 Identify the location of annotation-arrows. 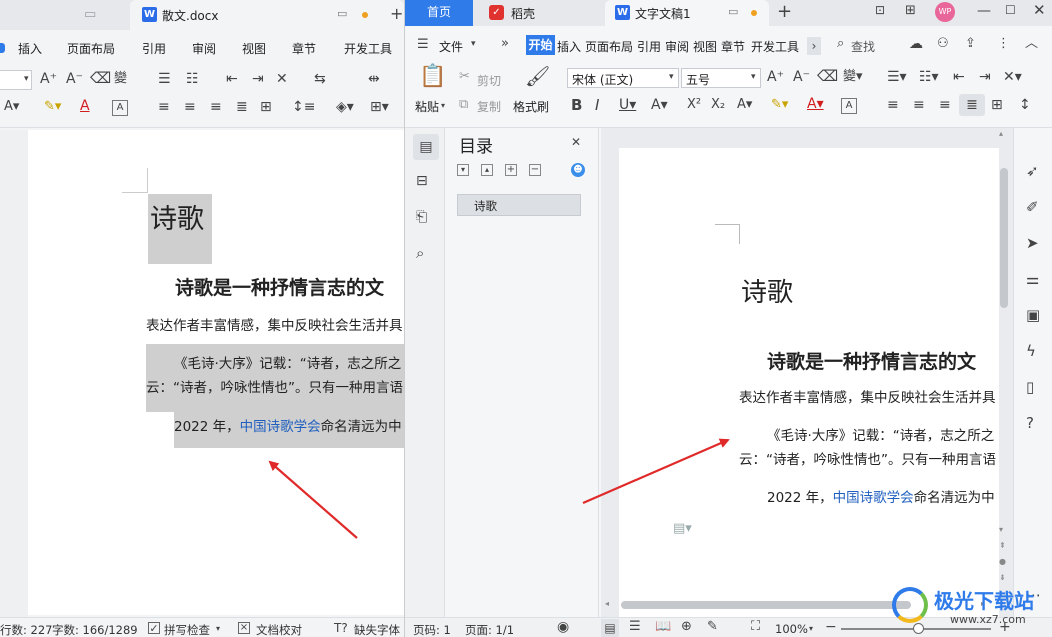
(499, 488).